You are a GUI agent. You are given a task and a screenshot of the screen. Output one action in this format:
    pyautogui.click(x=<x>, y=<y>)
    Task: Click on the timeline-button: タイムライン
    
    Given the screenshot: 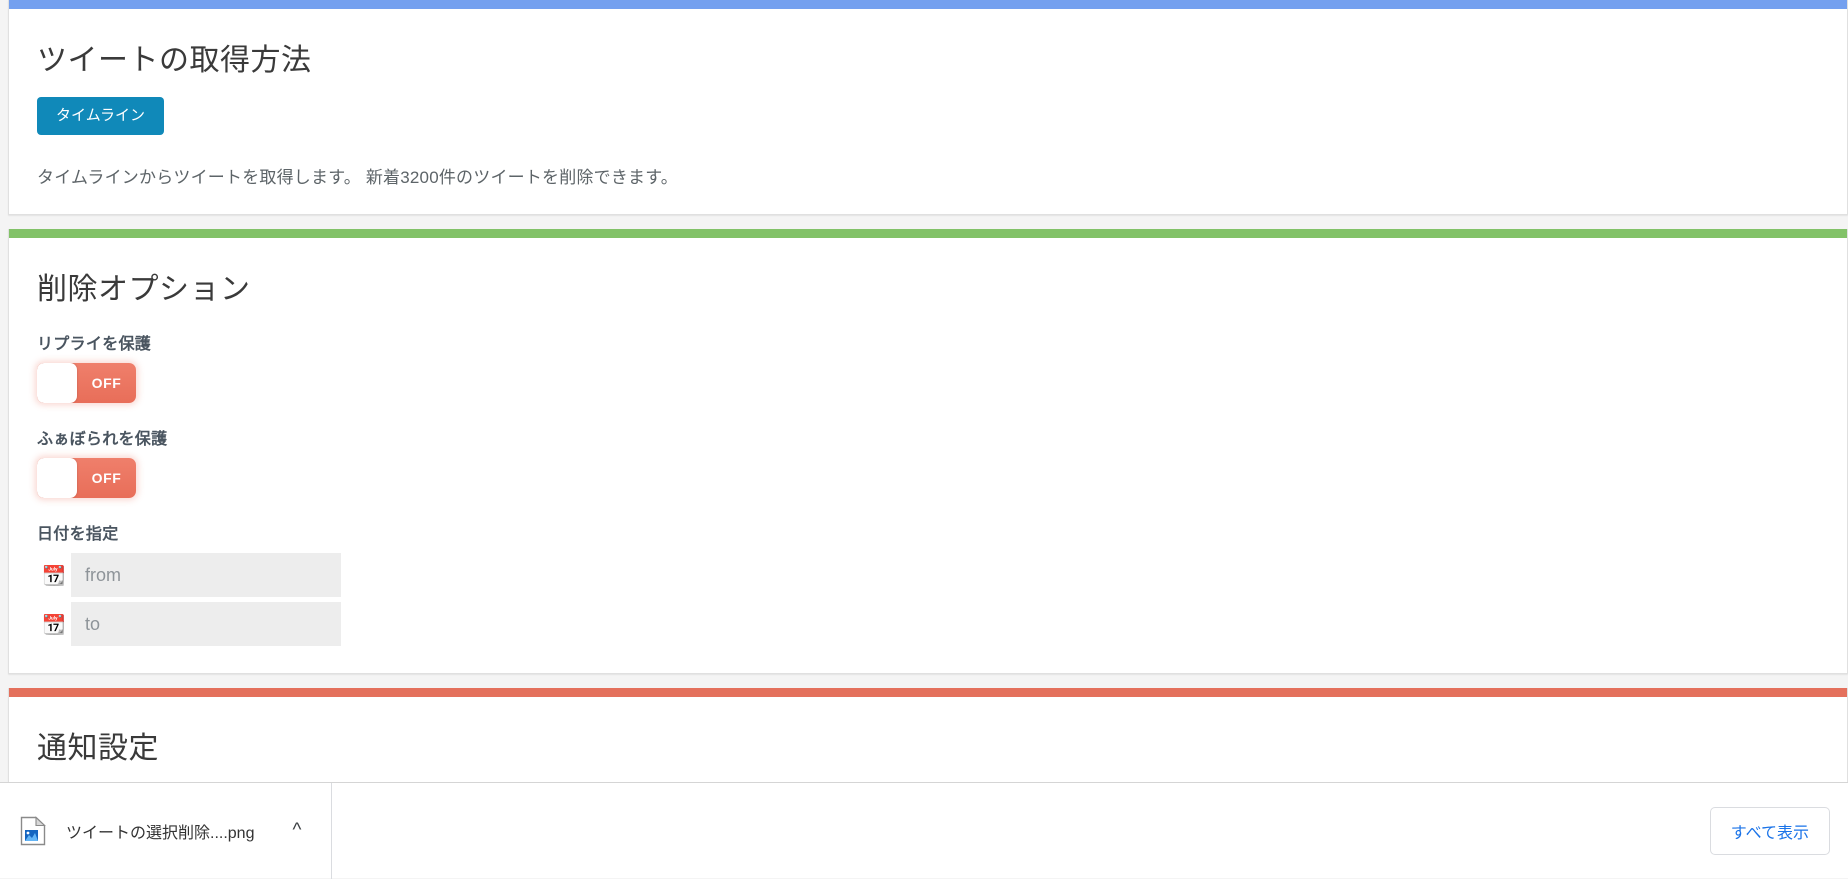 What is the action you would take?
    pyautogui.click(x=100, y=116)
    